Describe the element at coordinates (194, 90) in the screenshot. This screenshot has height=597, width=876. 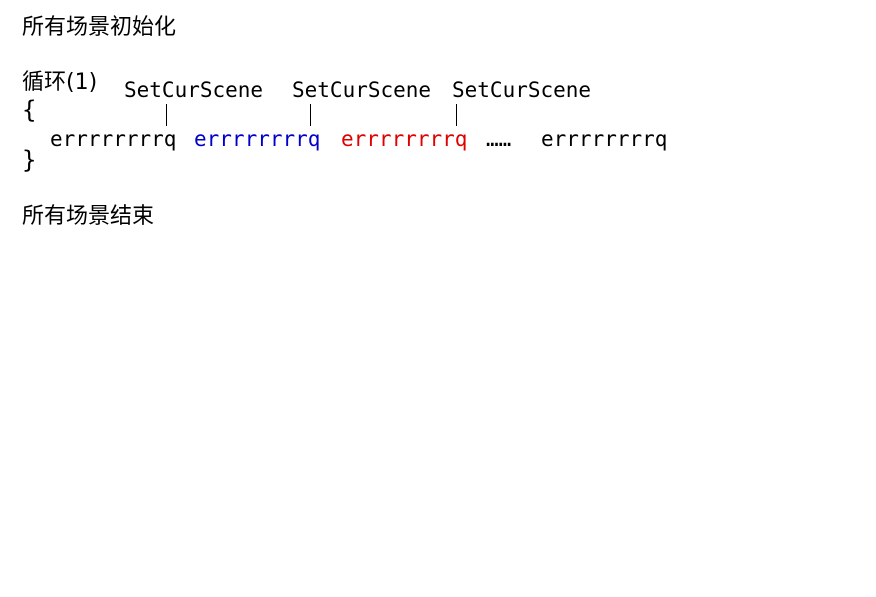
I see `scene-marker-1: SetCurScene` at that location.